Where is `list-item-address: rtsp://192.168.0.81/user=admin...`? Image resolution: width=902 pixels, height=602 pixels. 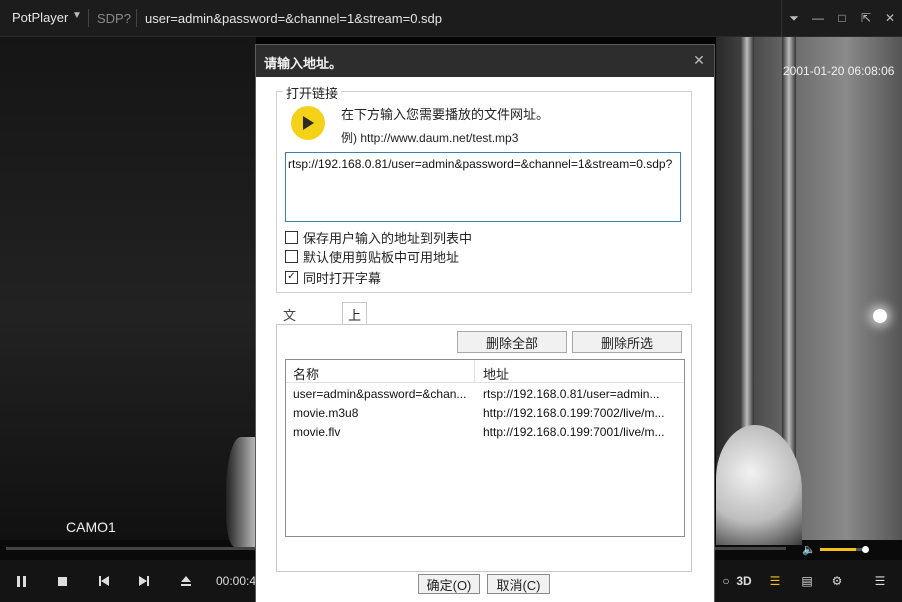 list-item-address: rtsp://192.168.0.81/user=admin... is located at coordinates (571, 394).